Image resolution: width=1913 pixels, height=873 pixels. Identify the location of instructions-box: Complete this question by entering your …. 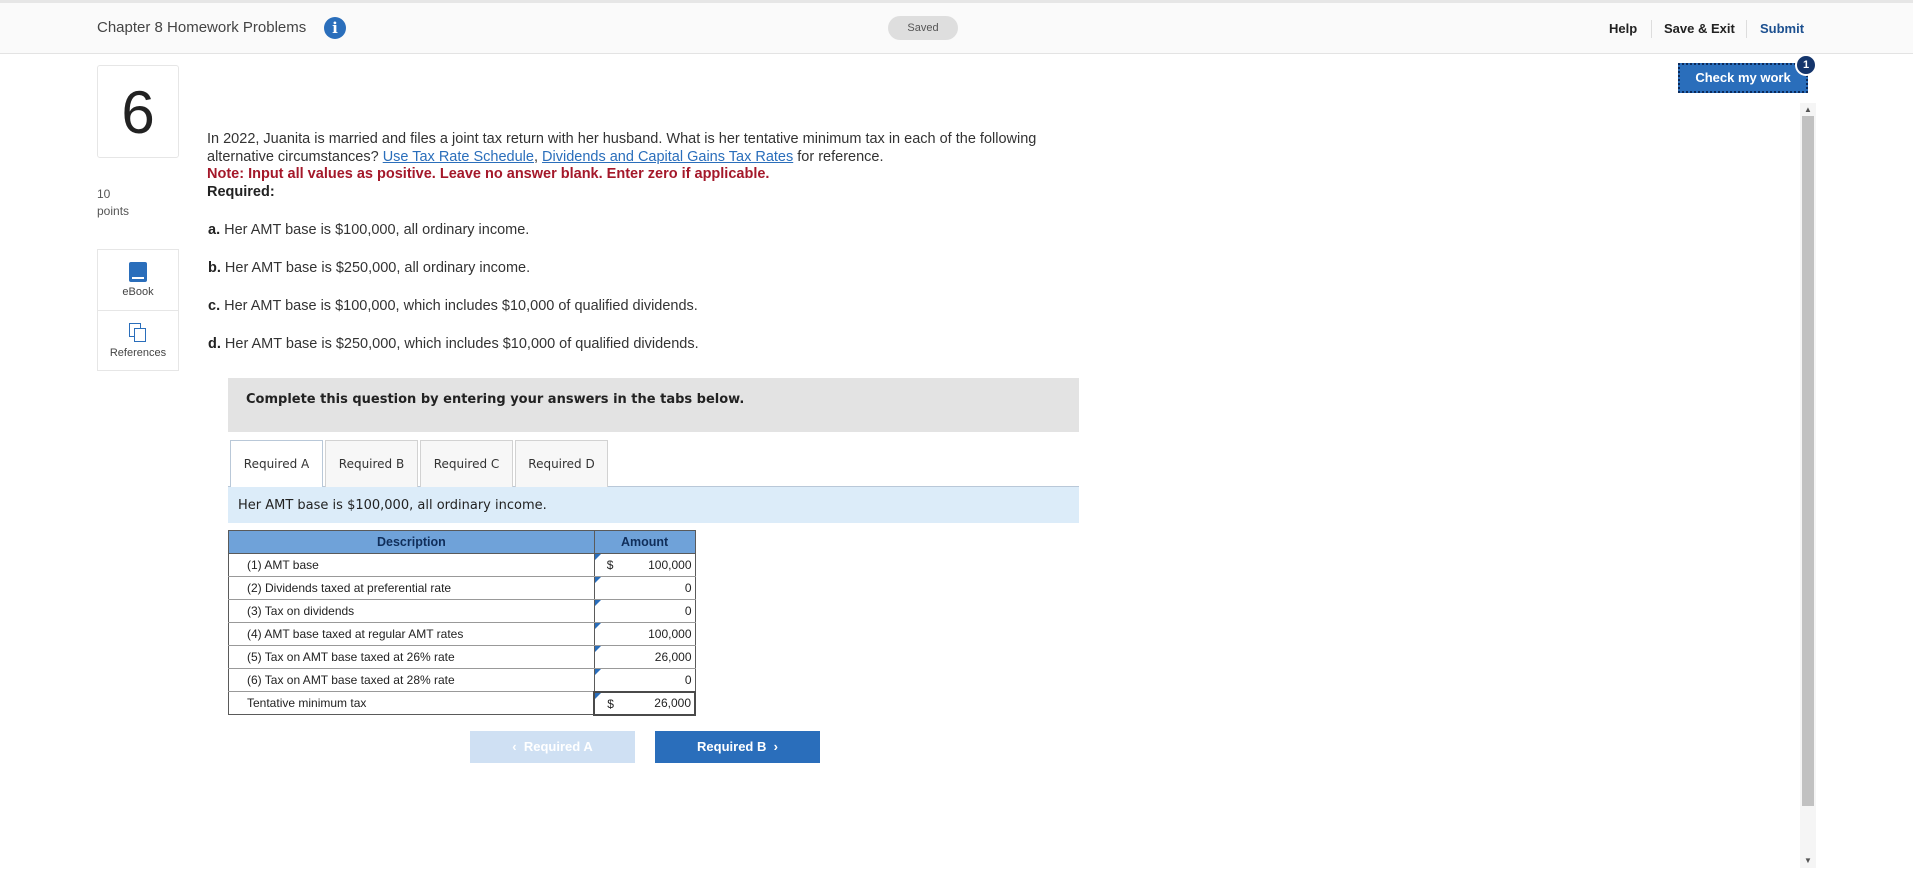
(653, 405).